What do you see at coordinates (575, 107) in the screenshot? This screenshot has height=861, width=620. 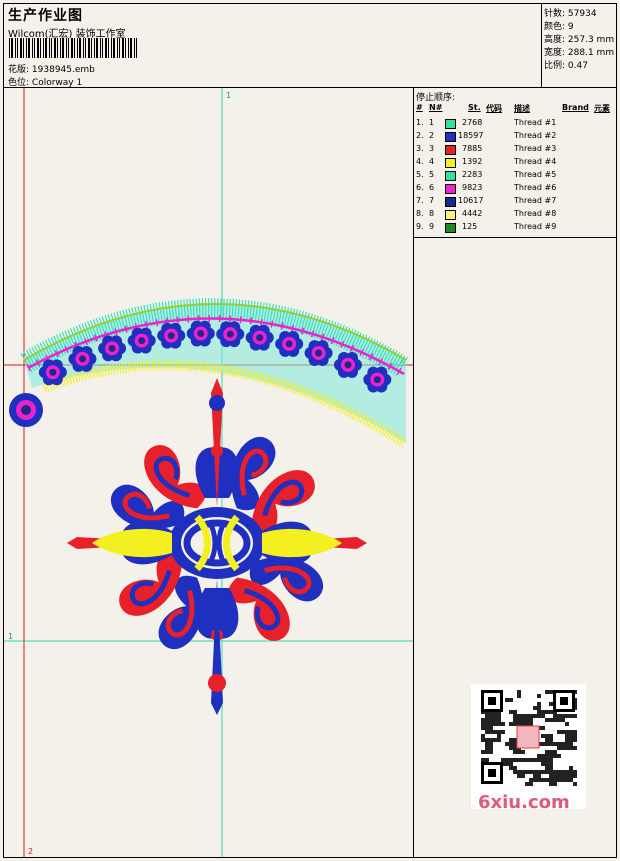 I see `col-brand: Brand` at bounding box center [575, 107].